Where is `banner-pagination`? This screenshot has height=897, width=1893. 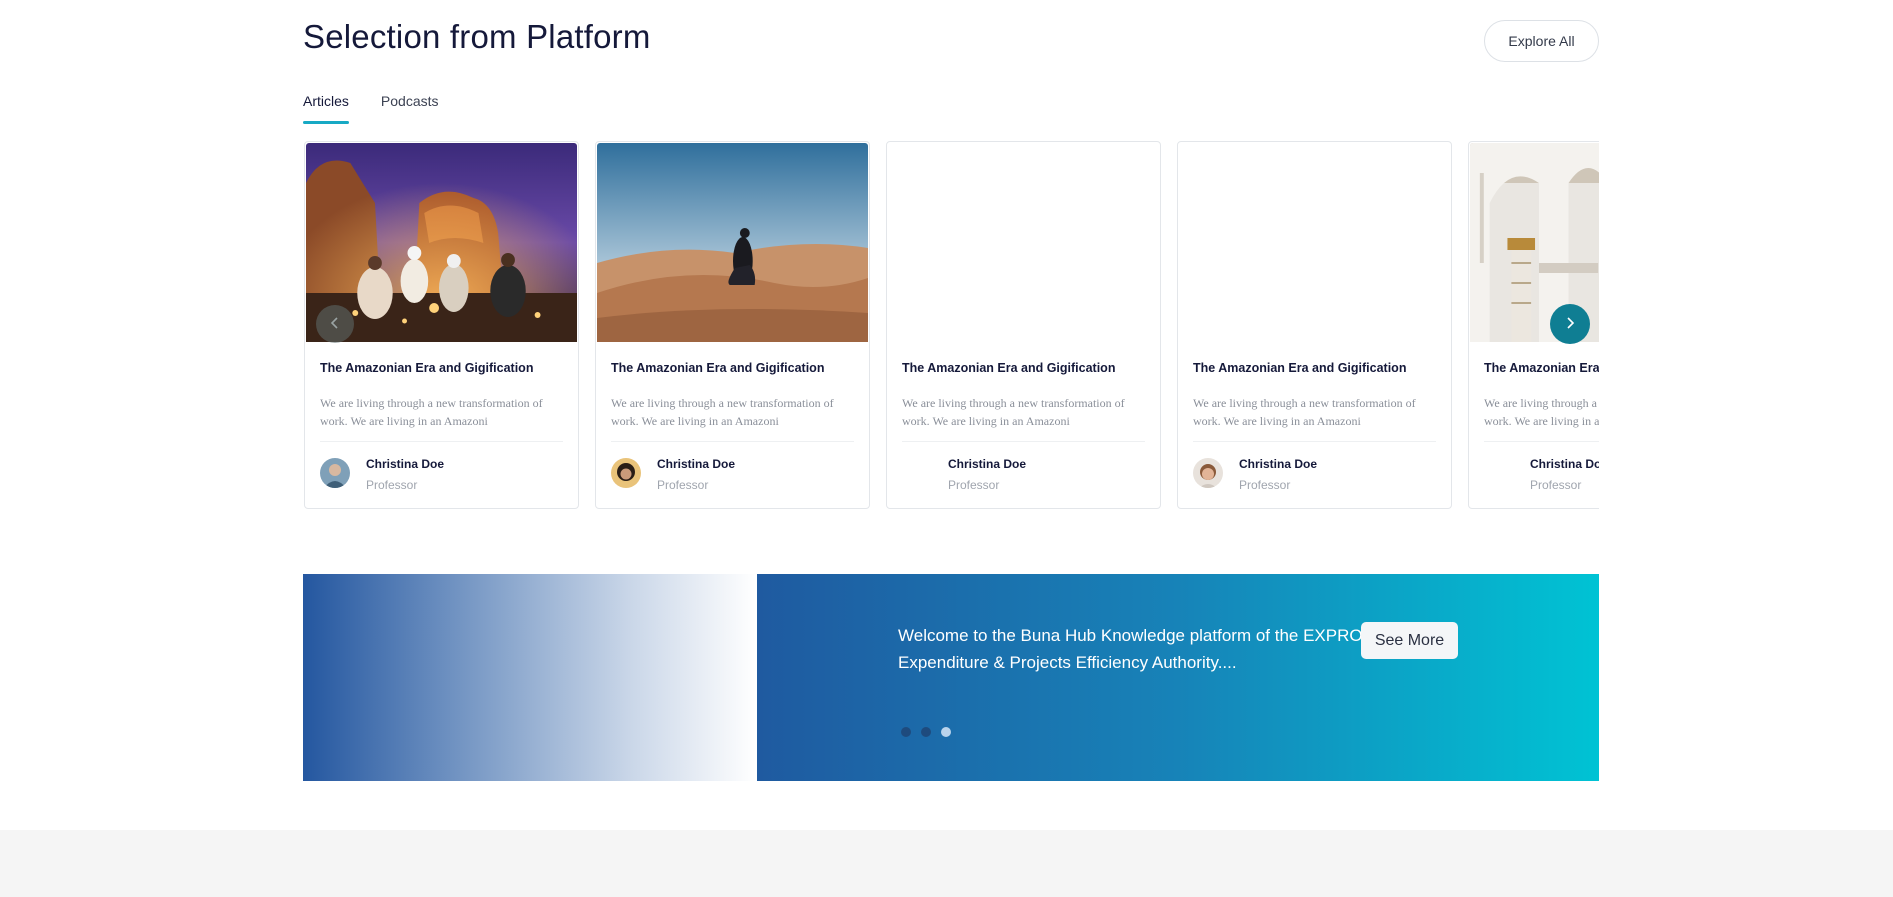 banner-pagination is located at coordinates (926, 732).